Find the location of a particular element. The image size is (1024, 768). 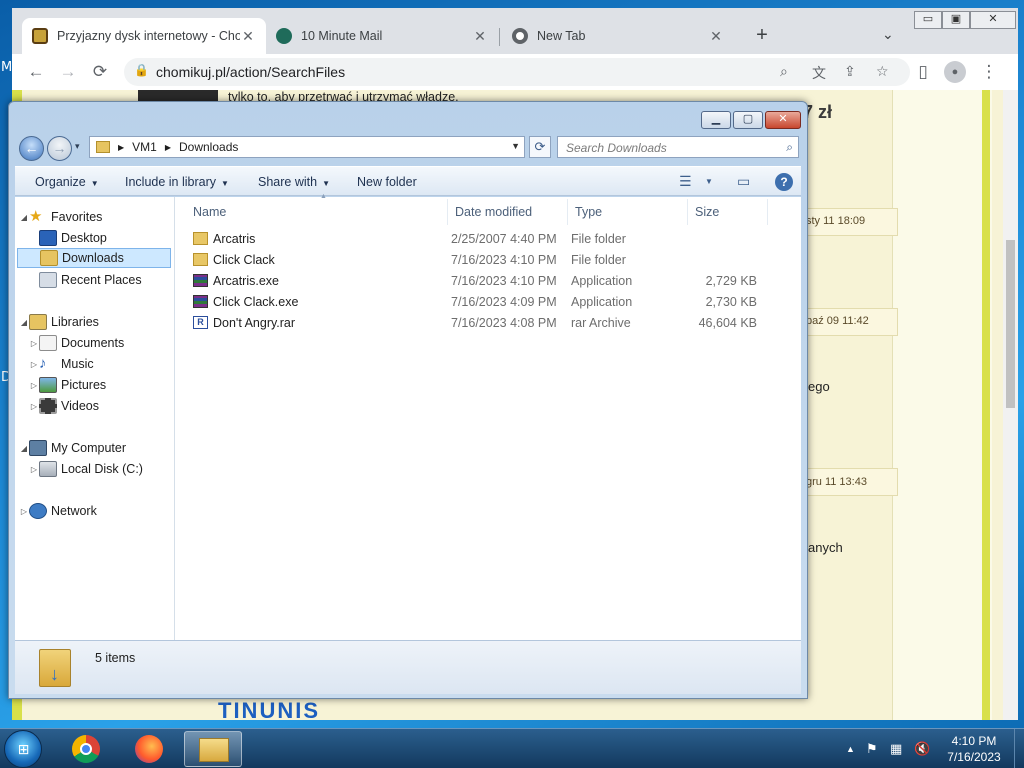

nav-item-my-computer: ◢ My Computer is located at coordinates (98, 448).